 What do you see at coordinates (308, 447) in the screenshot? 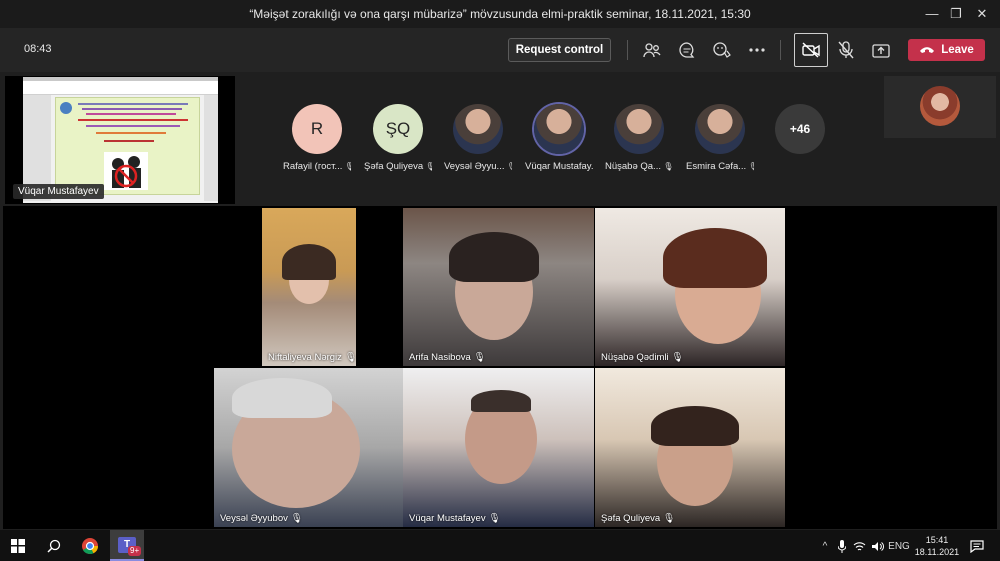
I see `video-tile: Veysəl Əyyubov 🎙` at bounding box center [308, 447].